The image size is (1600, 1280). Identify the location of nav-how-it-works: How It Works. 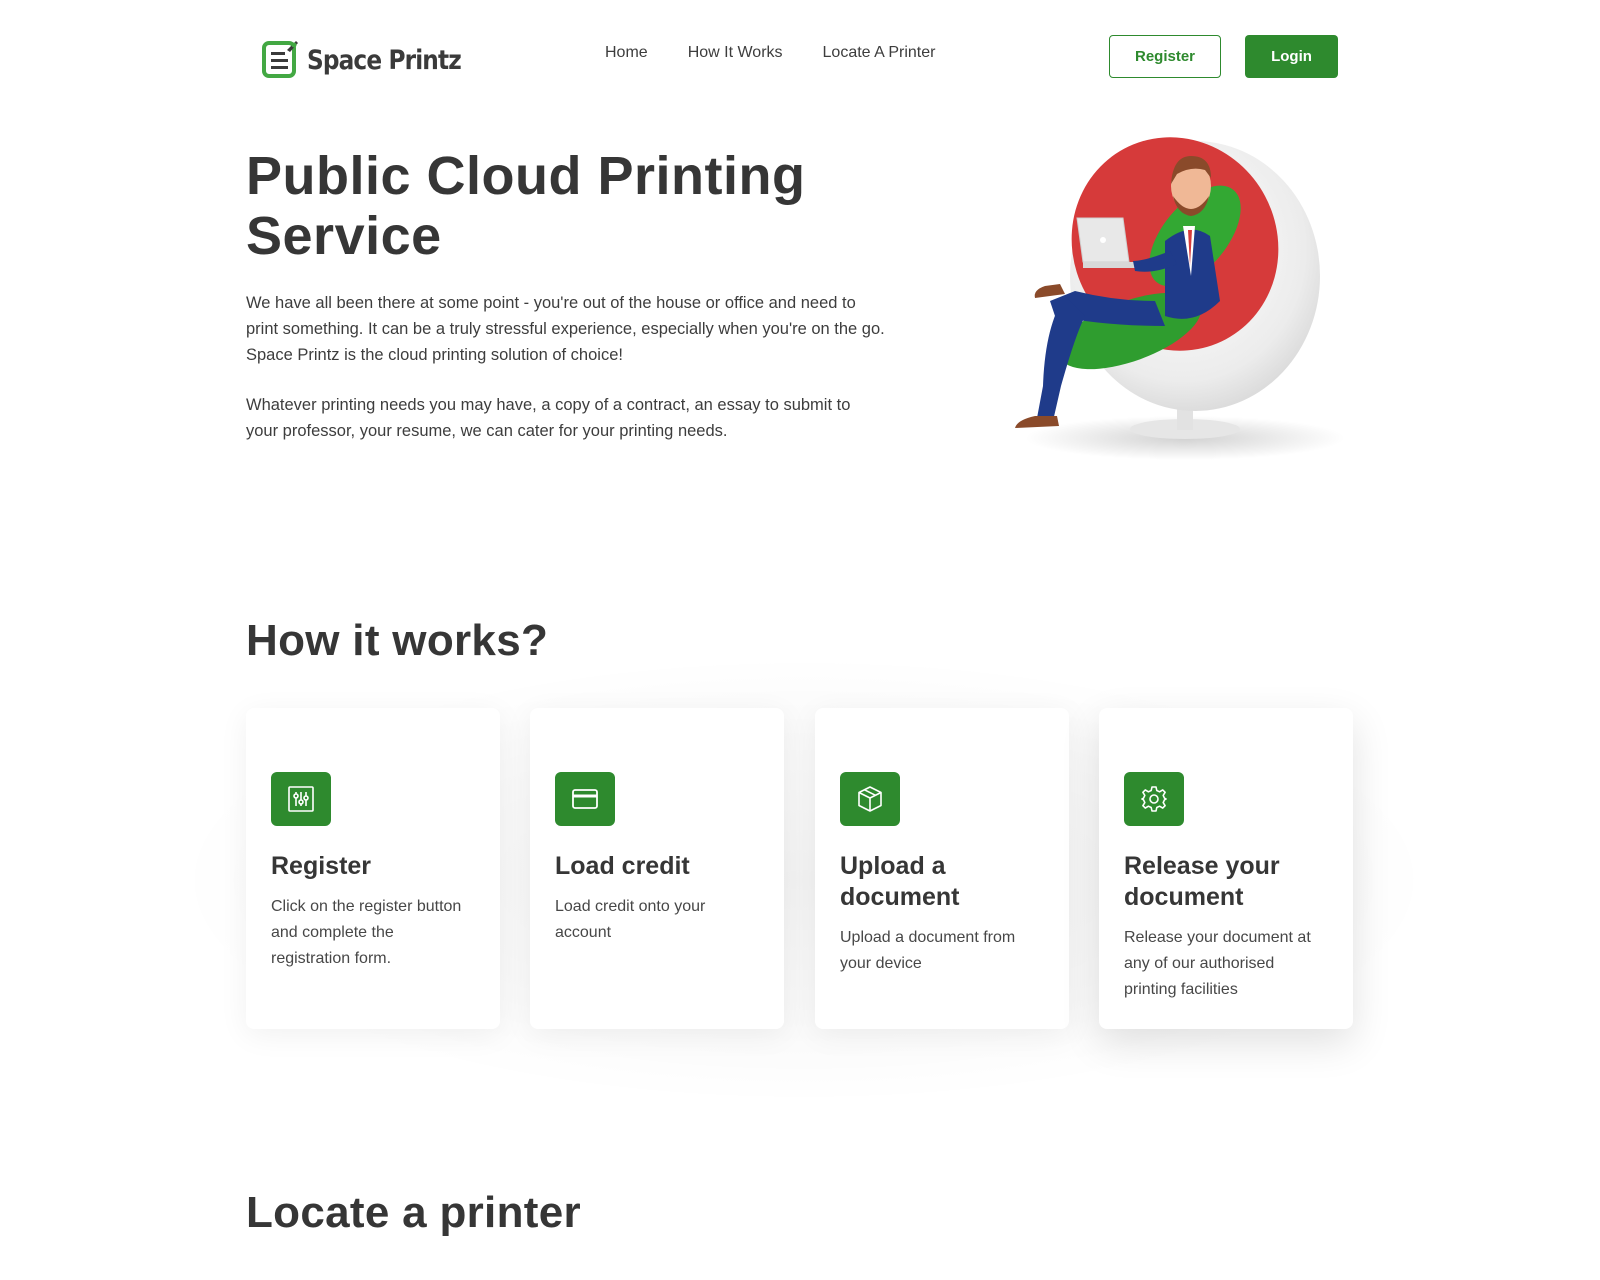
(735, 53).